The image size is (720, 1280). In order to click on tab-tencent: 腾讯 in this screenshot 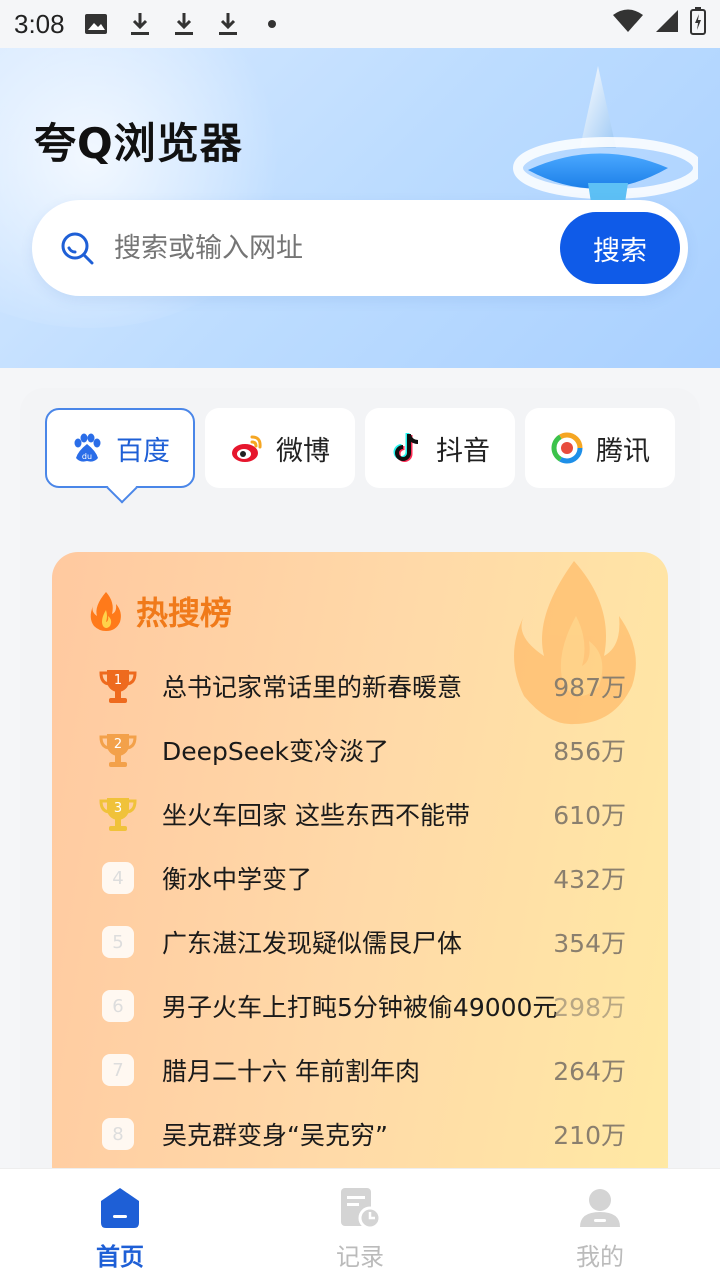, I will do `click(600, 448)`.